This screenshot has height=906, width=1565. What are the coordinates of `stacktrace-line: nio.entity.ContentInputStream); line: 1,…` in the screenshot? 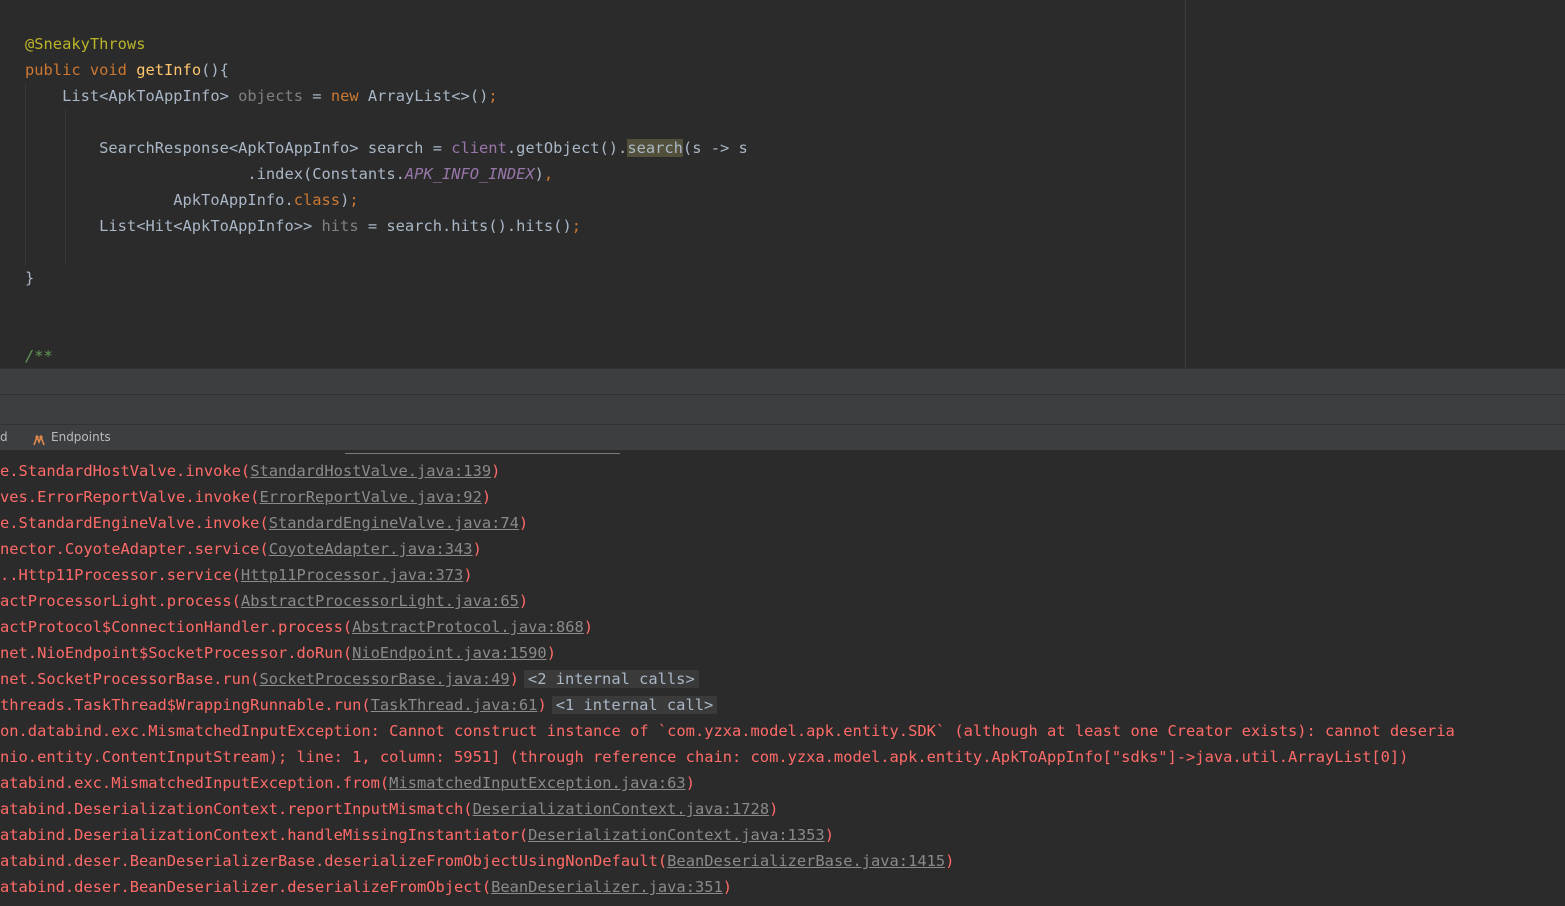 It's located at (704, 757).